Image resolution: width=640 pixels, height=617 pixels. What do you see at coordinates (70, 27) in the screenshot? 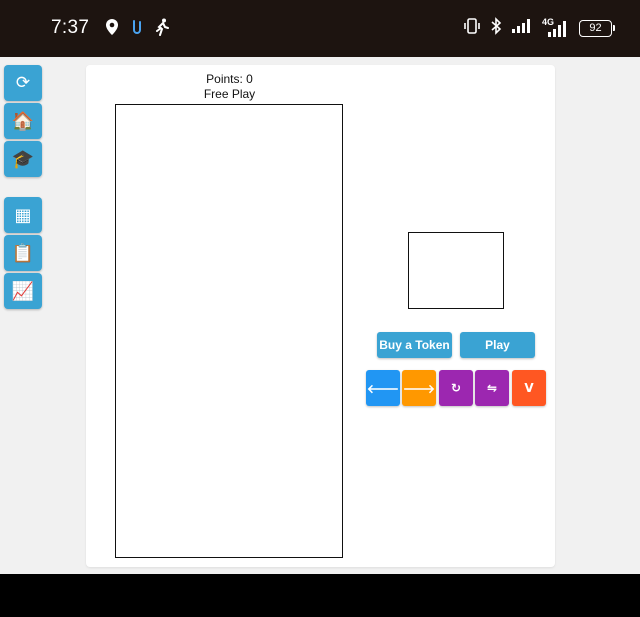
I see `status-time: 7:37` at bounding box center [70, 27].